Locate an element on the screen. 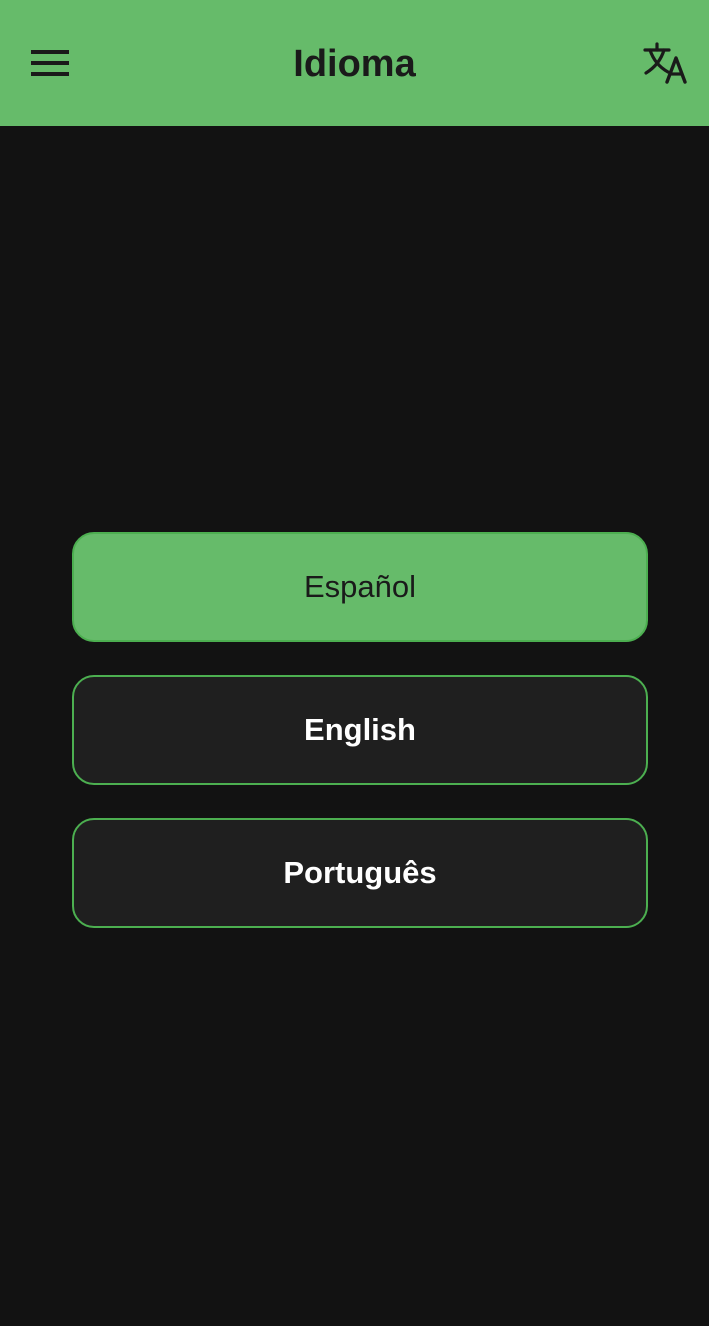  menu-button is located at coordinates (50, 63).